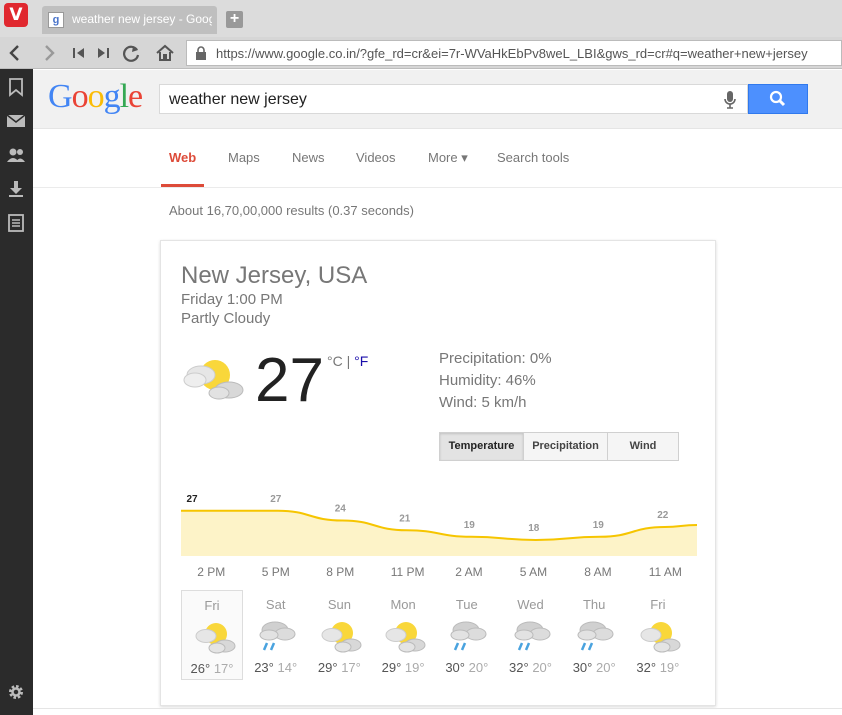 The image size is (842, 715). What do you see at coordinates (482, 446) in the screenshot?
I see `temperature-tab: Temperature` at bounding box center [482, 446].